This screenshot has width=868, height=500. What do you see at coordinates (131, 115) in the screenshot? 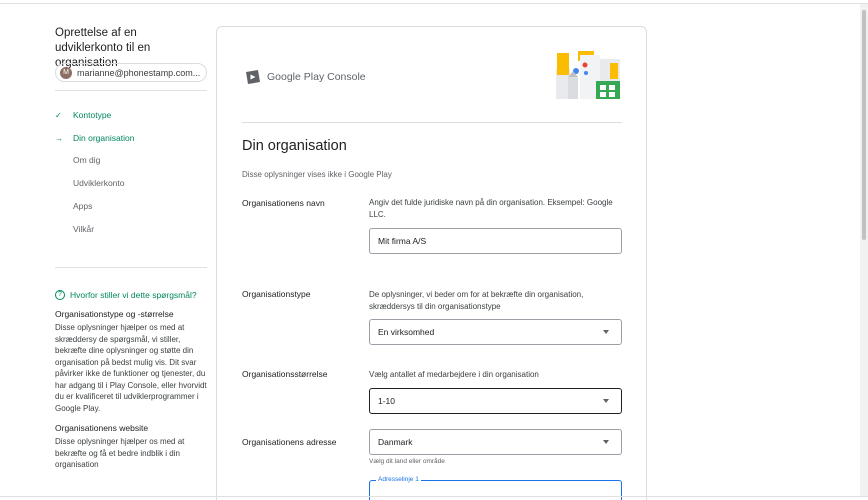
I see `step-kontotype: ✓ Kontotype` at bounding box center [131, 115].